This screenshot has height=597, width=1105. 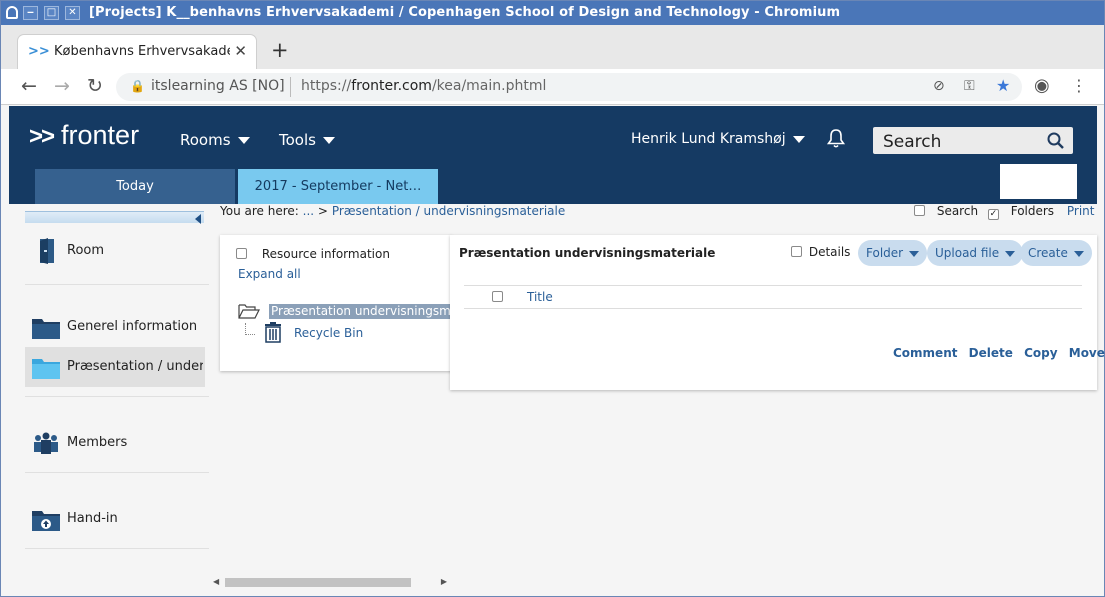 I want to click on table-header-bottom-border, so click(x=773, y=308).